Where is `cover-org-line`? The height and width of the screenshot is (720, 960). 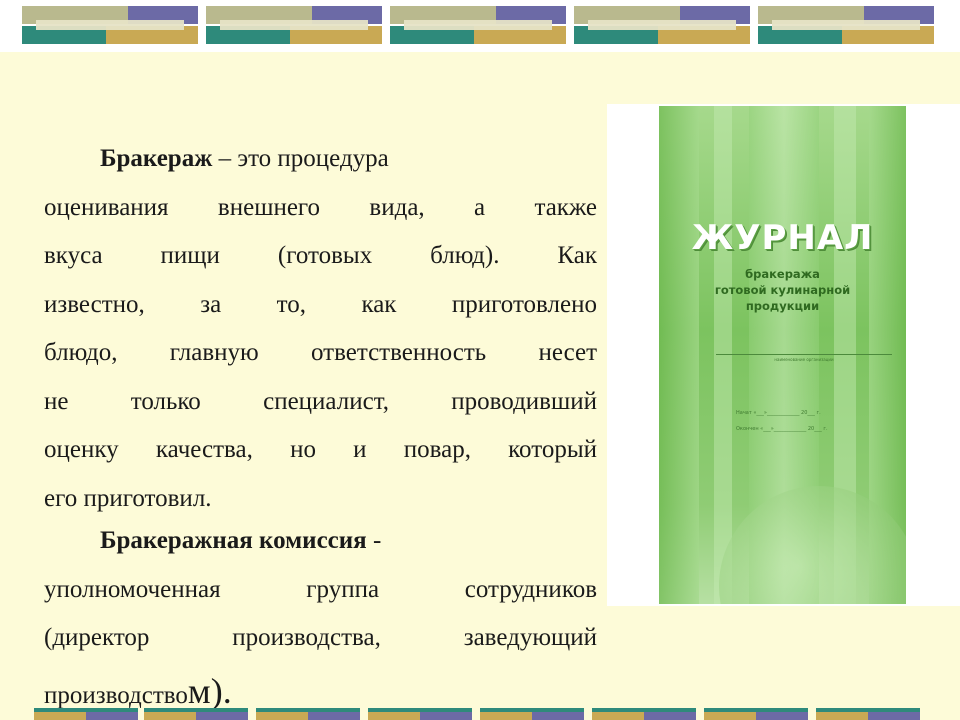 cover-org-line is located at coordinates (804, 354).